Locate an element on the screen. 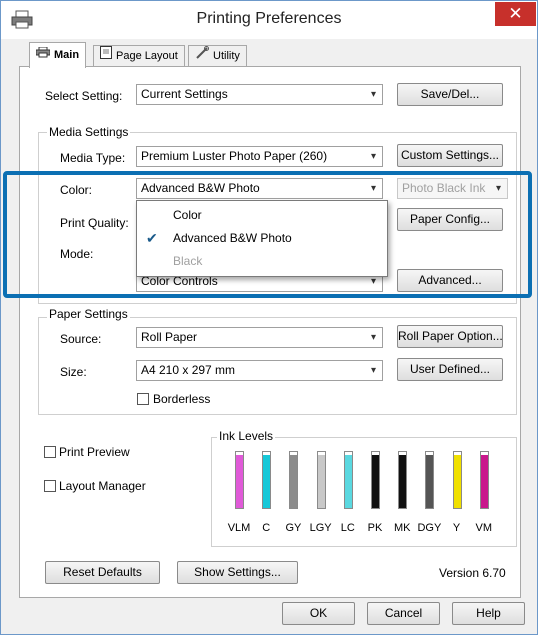 The height and width of the screenshot is (635, 538). ink-label-vlm: VLM is located at coordinates (239, 528).